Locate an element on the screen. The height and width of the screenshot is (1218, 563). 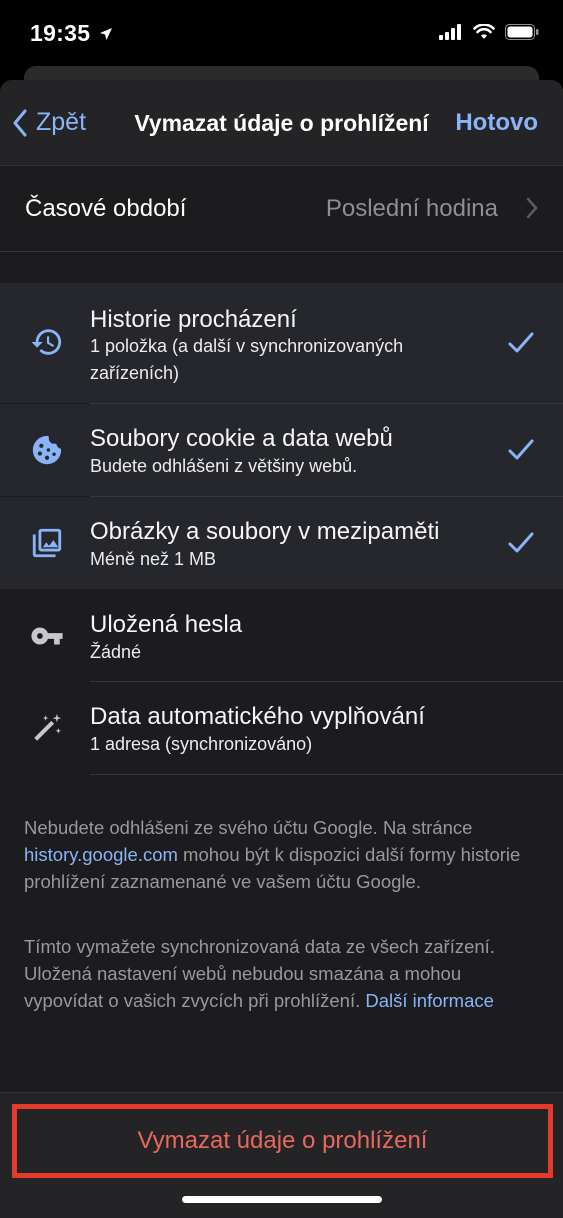
clear-button-label: Vymazat údaje o prohlížení is located at coordinates (282, 1140).